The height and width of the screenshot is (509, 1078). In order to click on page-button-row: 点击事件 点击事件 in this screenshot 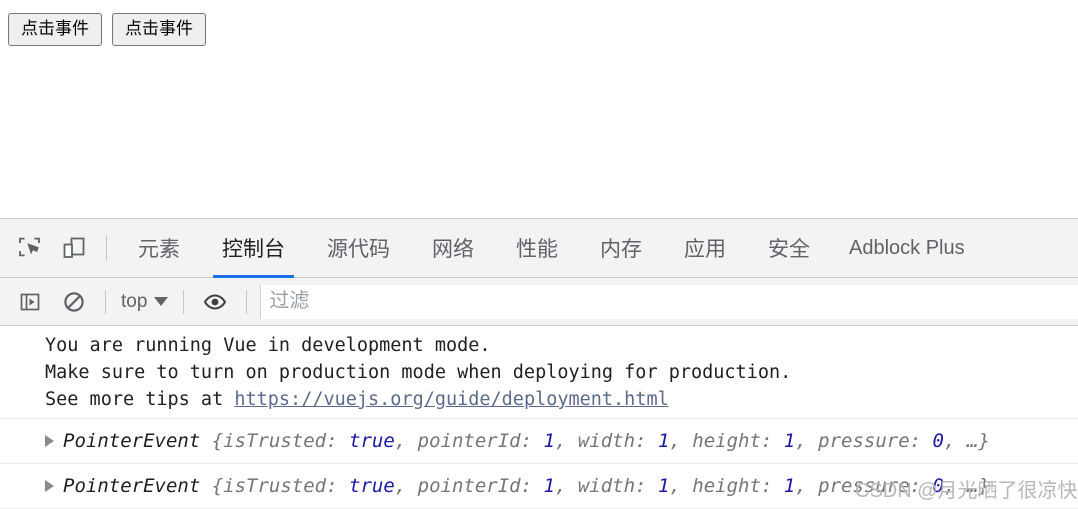, I will do `click(107, 29)`.